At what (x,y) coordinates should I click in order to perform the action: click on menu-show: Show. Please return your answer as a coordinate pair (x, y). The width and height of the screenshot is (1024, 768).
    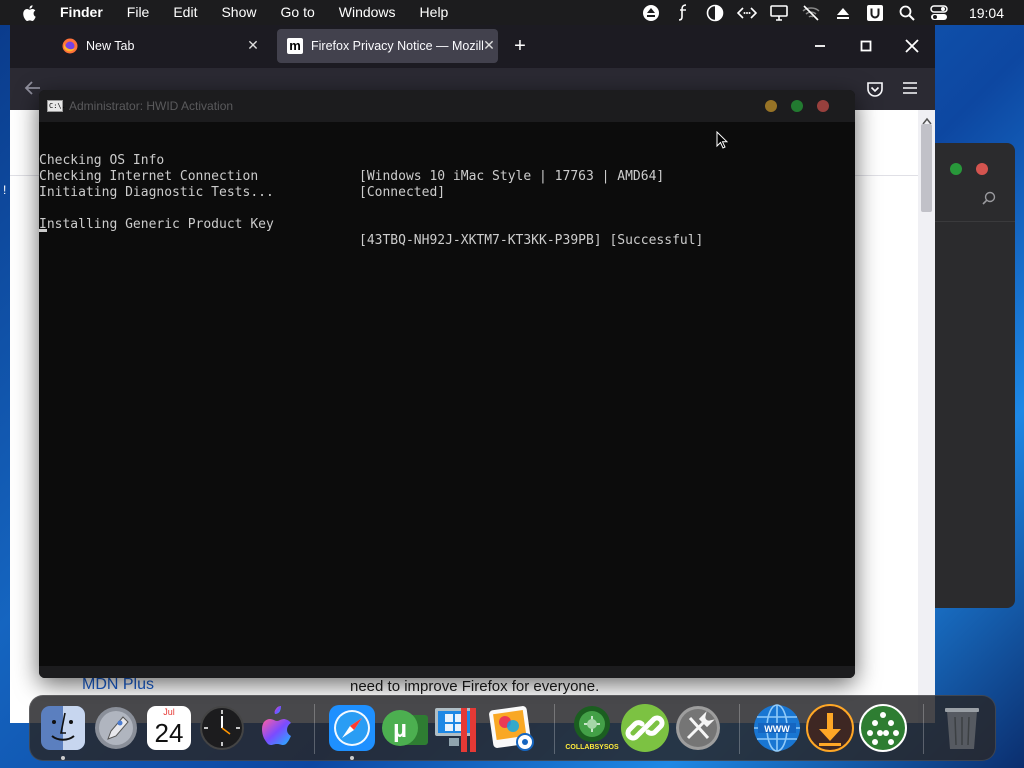
    Looking at the image, I should click on (238, 12).